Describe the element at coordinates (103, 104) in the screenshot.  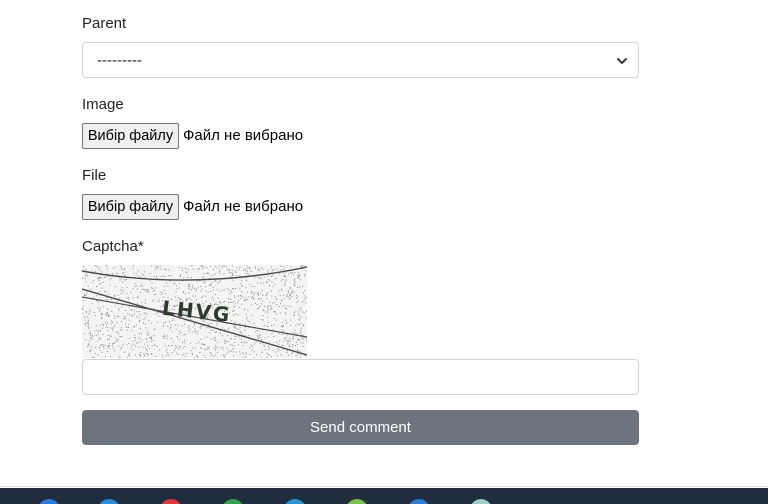
I see `image-label: Image` at that location.